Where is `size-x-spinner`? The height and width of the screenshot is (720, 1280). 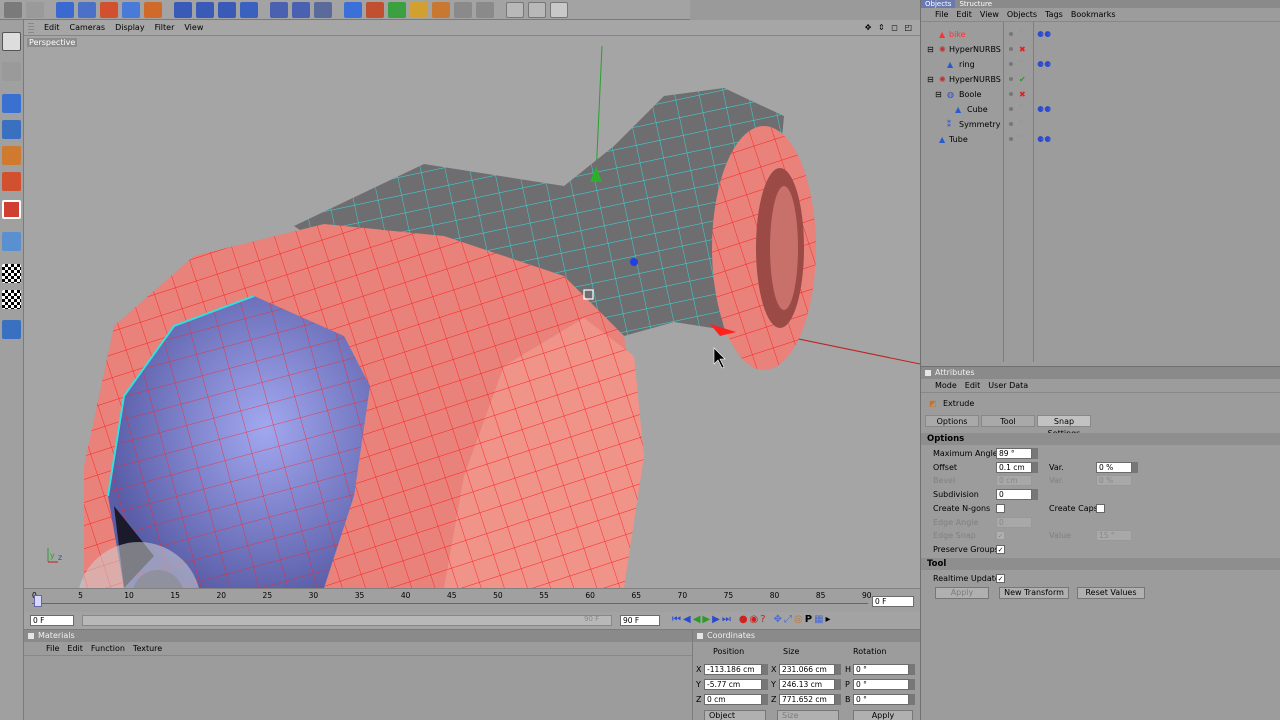 size-x-spinner is located at coordinates (838, 669).